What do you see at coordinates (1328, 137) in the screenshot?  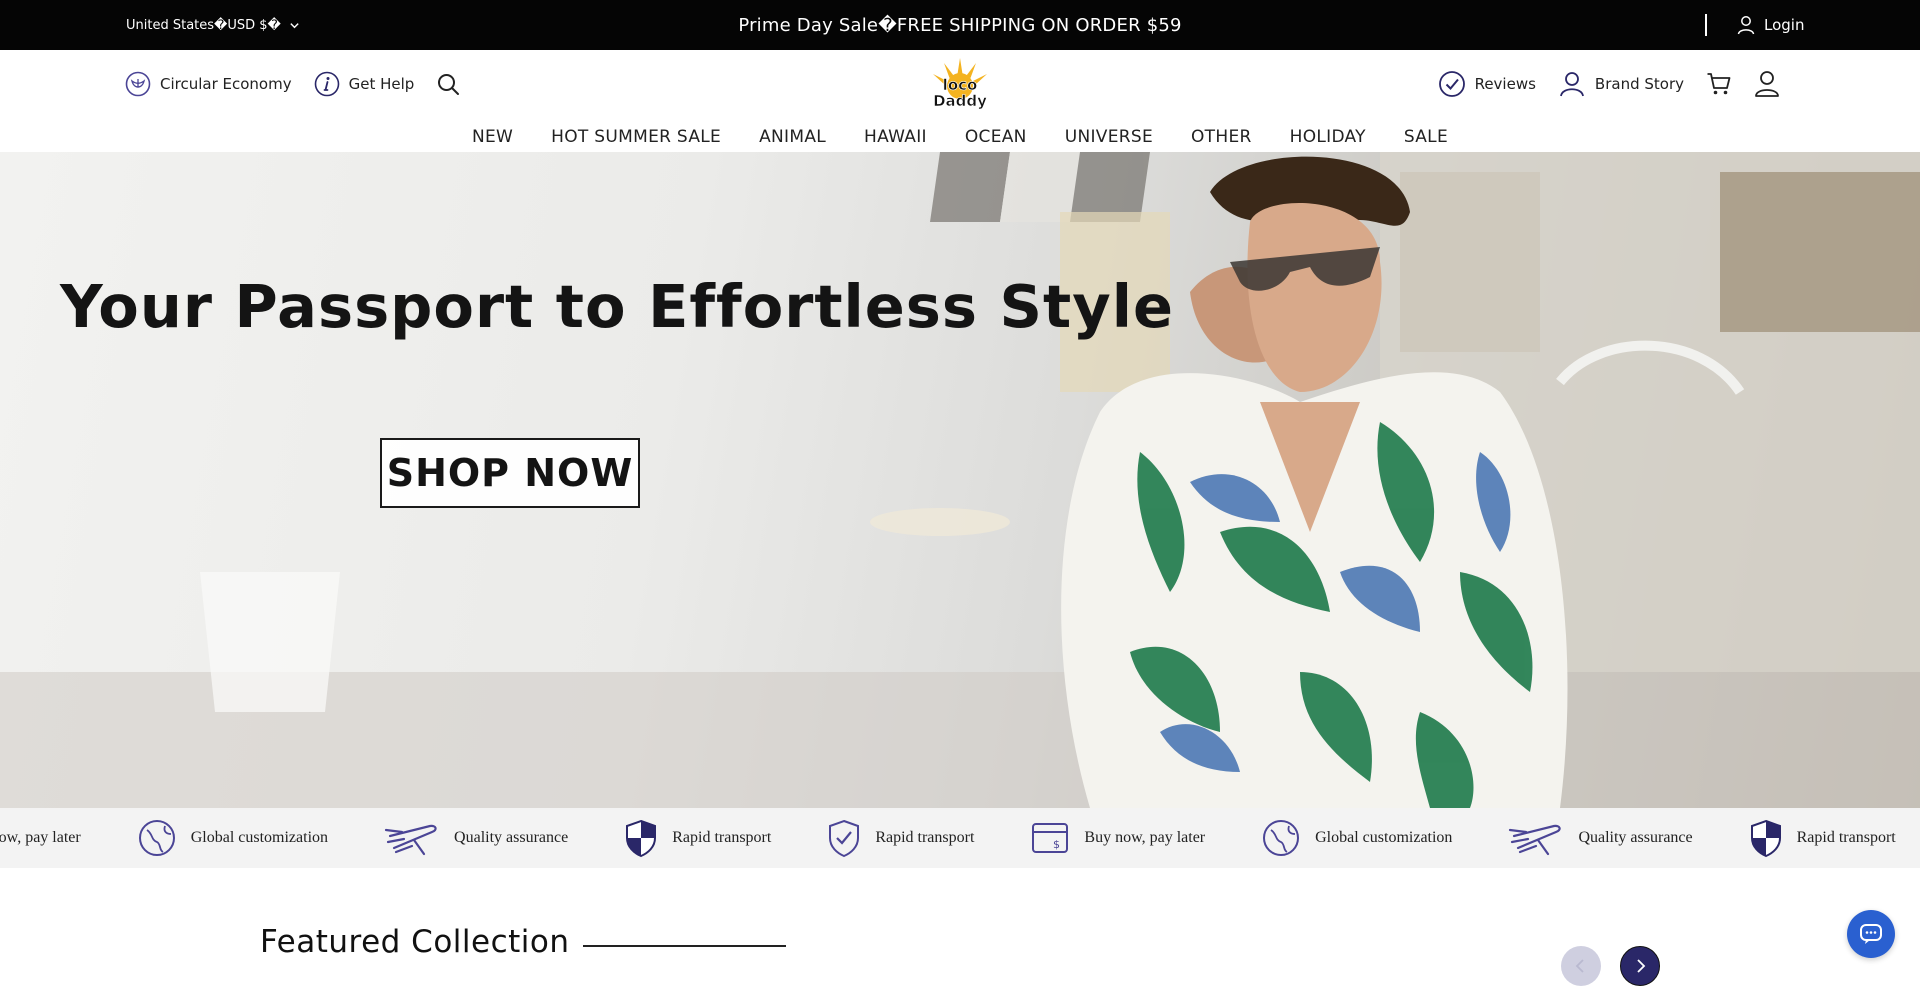 I see `nav-item-holiday: HOLIDAY` at bounding box center [1328, 137].